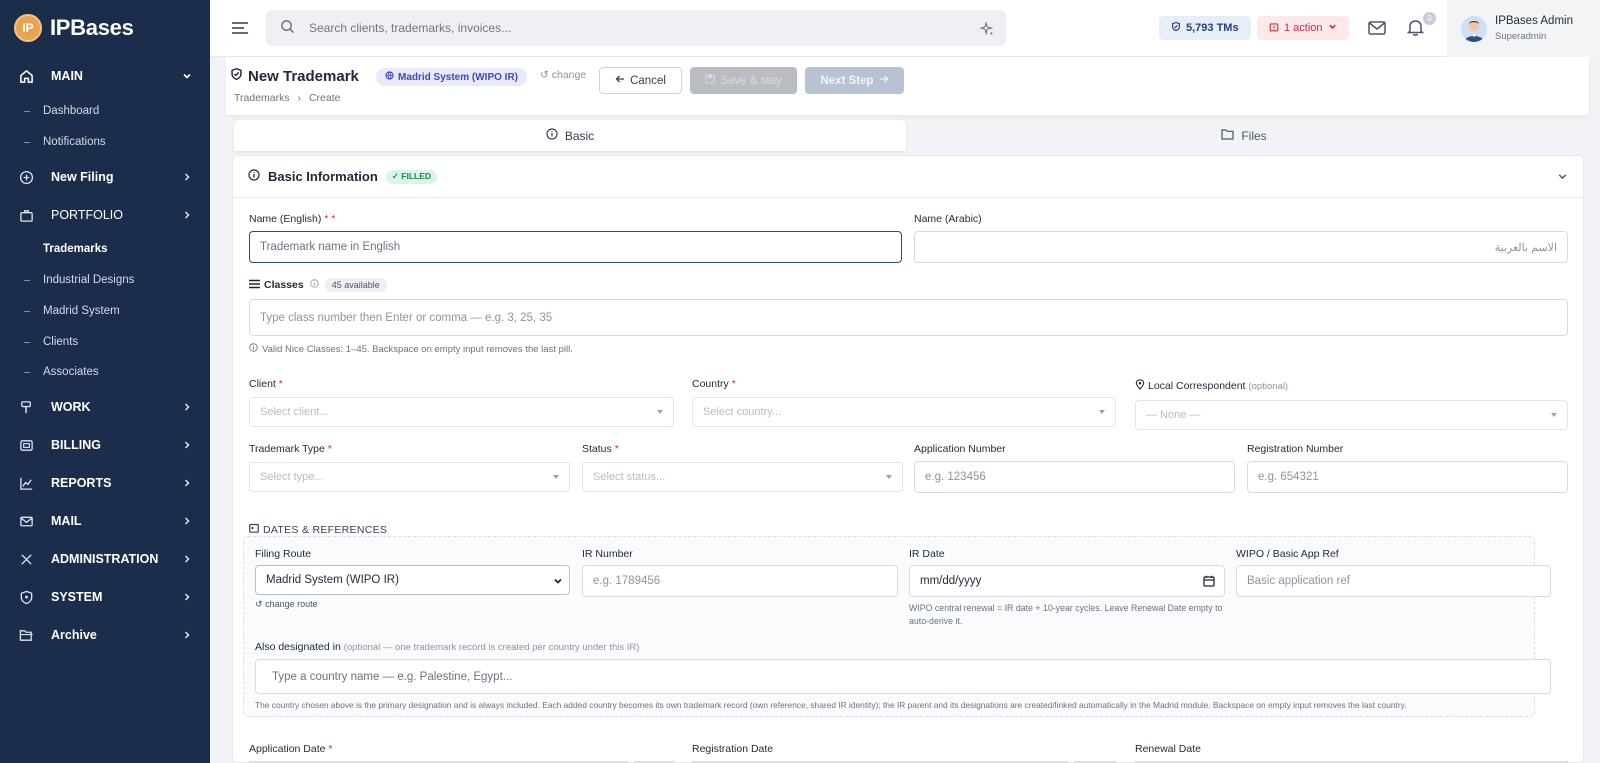  Describe the element at coordinates (318, 285) in the screenshot. I see `classes-label: Classes 45 available` at that location.